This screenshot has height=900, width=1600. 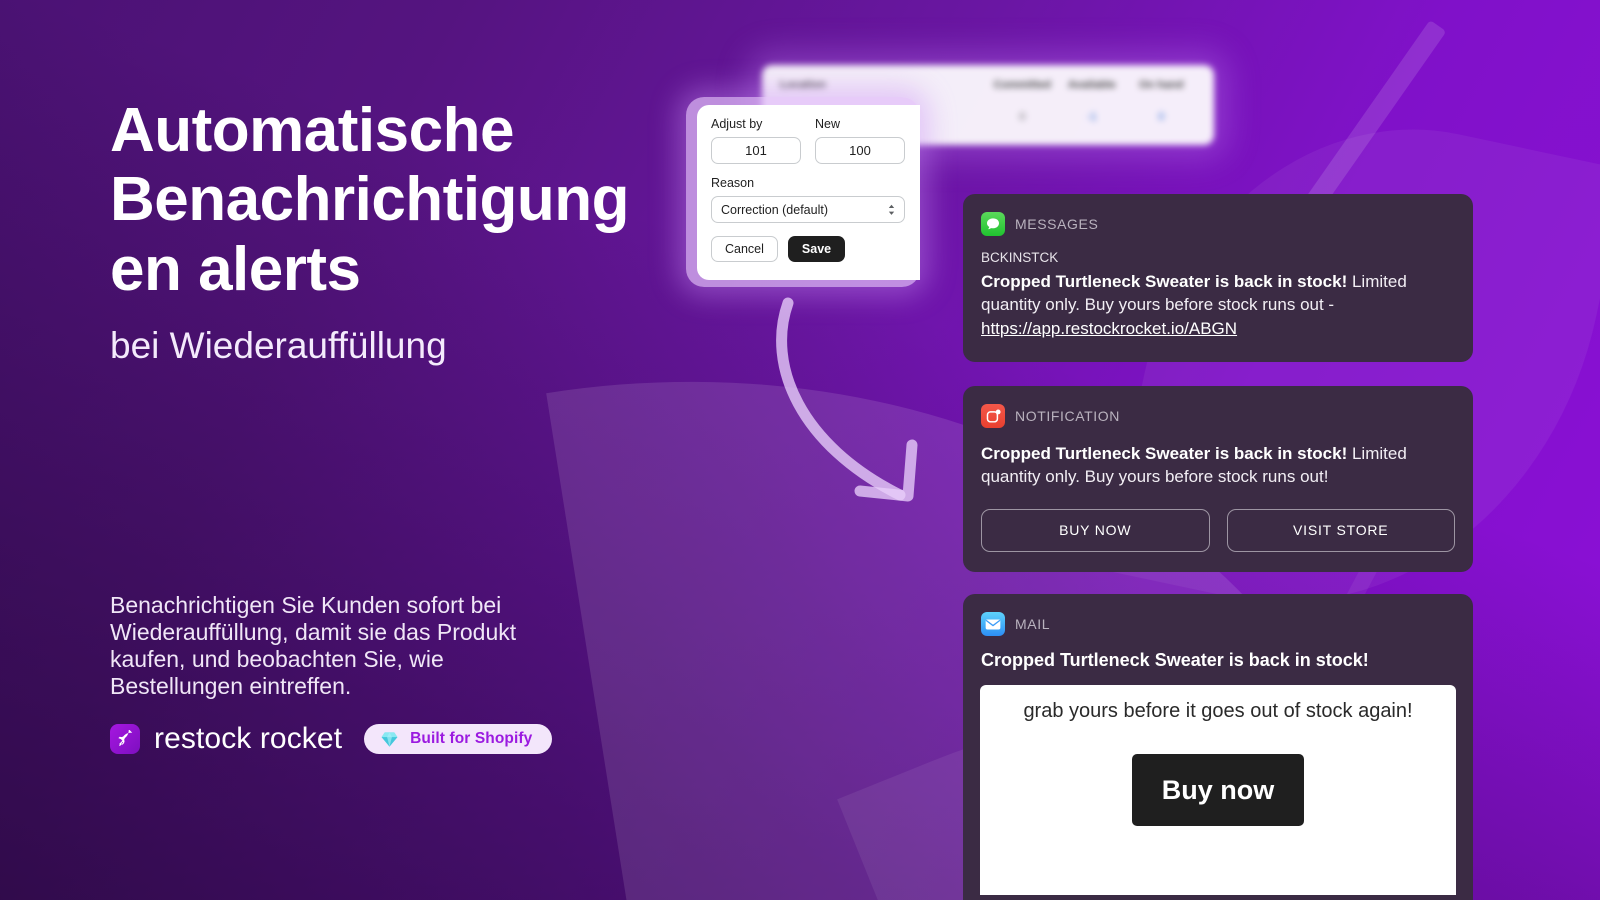 I want to click on table-header-row: Location Committed Available On hand, so click(x=988, y=85).